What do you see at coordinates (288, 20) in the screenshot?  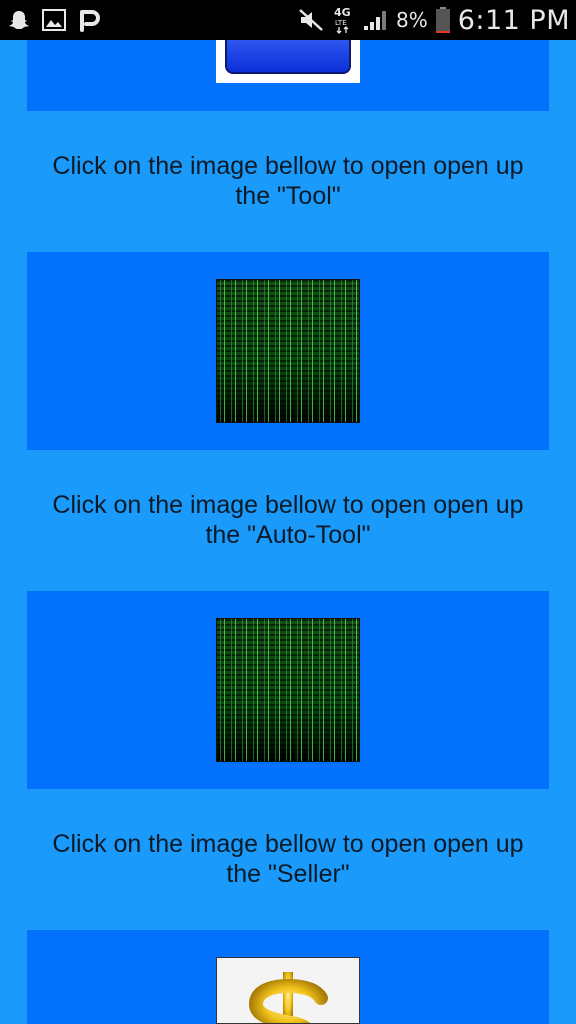 I see `status-bar: 4G LTE 8% 6:11 PM` at bounding box center [288, 20].